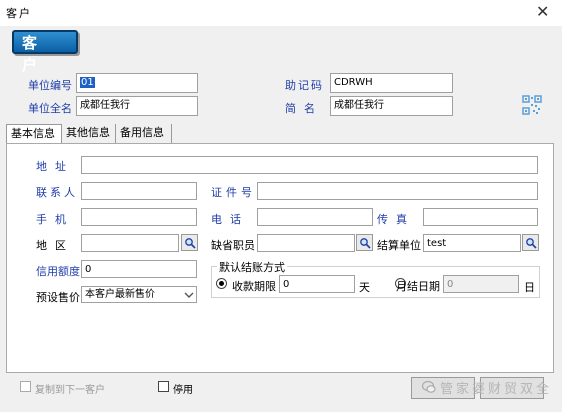 This screenshot has height=412, width=562. Describe the element at coordinates (396, 219) in the screenshot. I see `fax-label: 传真` at that location.